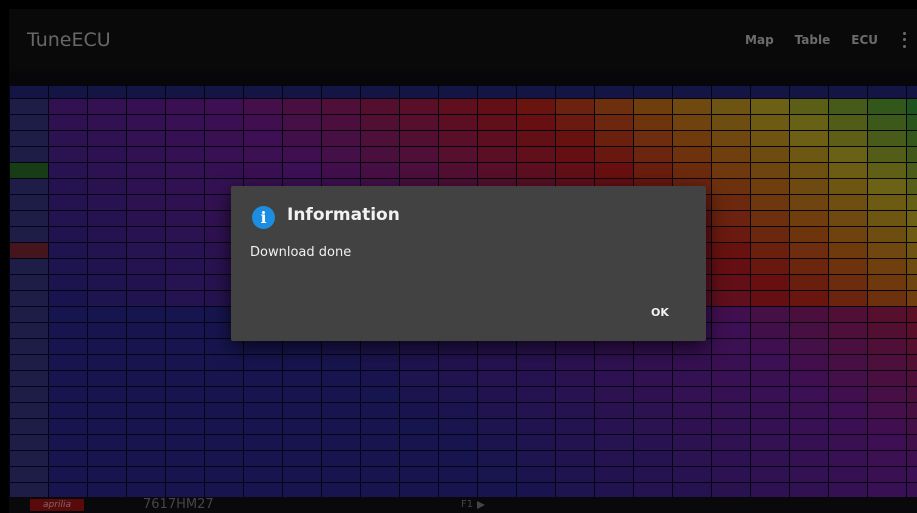 This screenshot has width=917, height=513. What do you see at coordinates (660, 312) in the screenshot?
I see `ok-button: OK` at bounding box center [660, 312].